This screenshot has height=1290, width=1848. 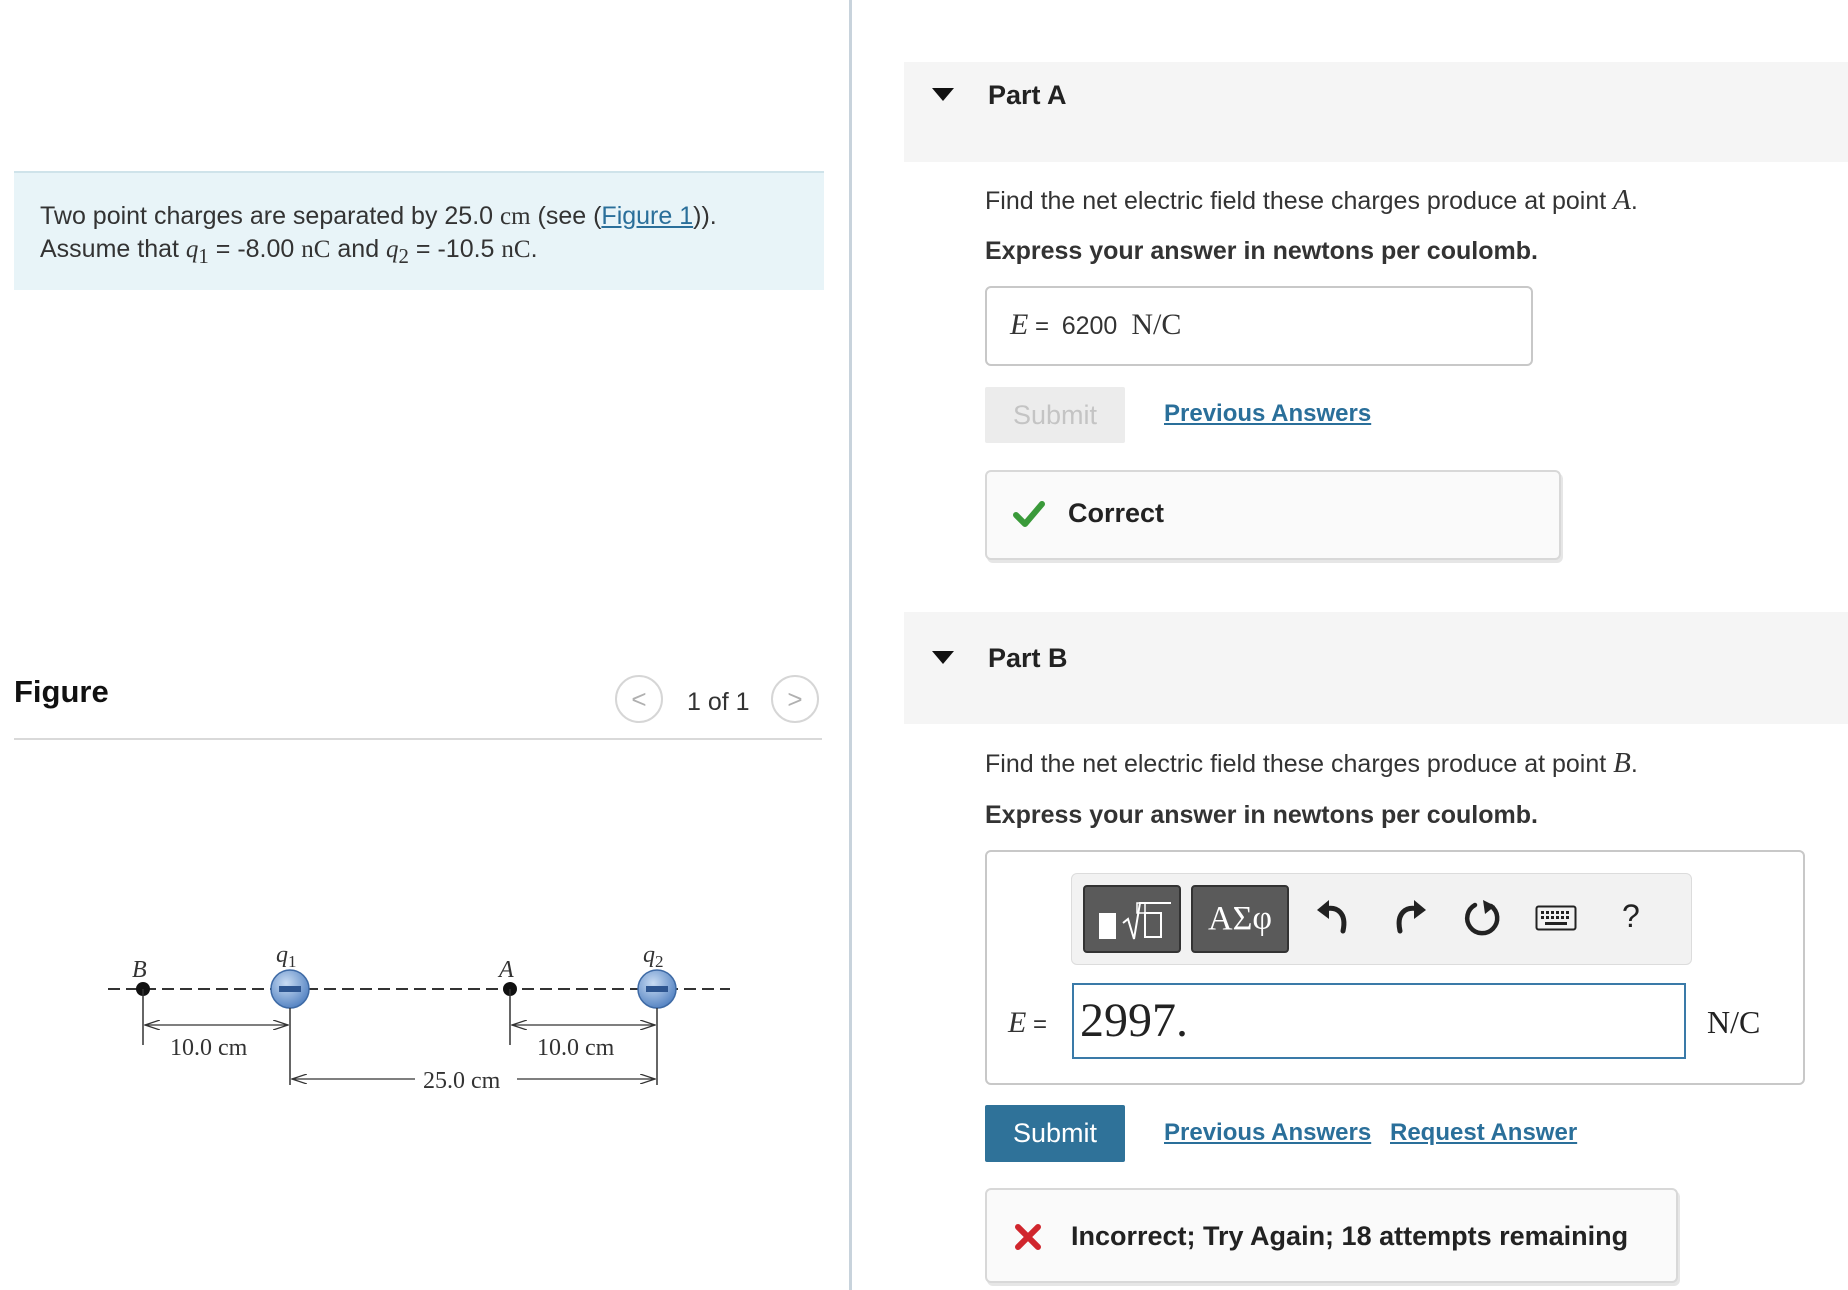 I want to click on part-a-previous-answers-link: Previous Answers, so click(x=1267, y=414).